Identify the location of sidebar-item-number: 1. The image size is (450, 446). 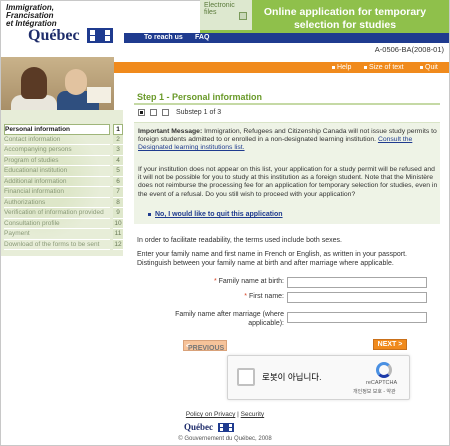
(118, 129).